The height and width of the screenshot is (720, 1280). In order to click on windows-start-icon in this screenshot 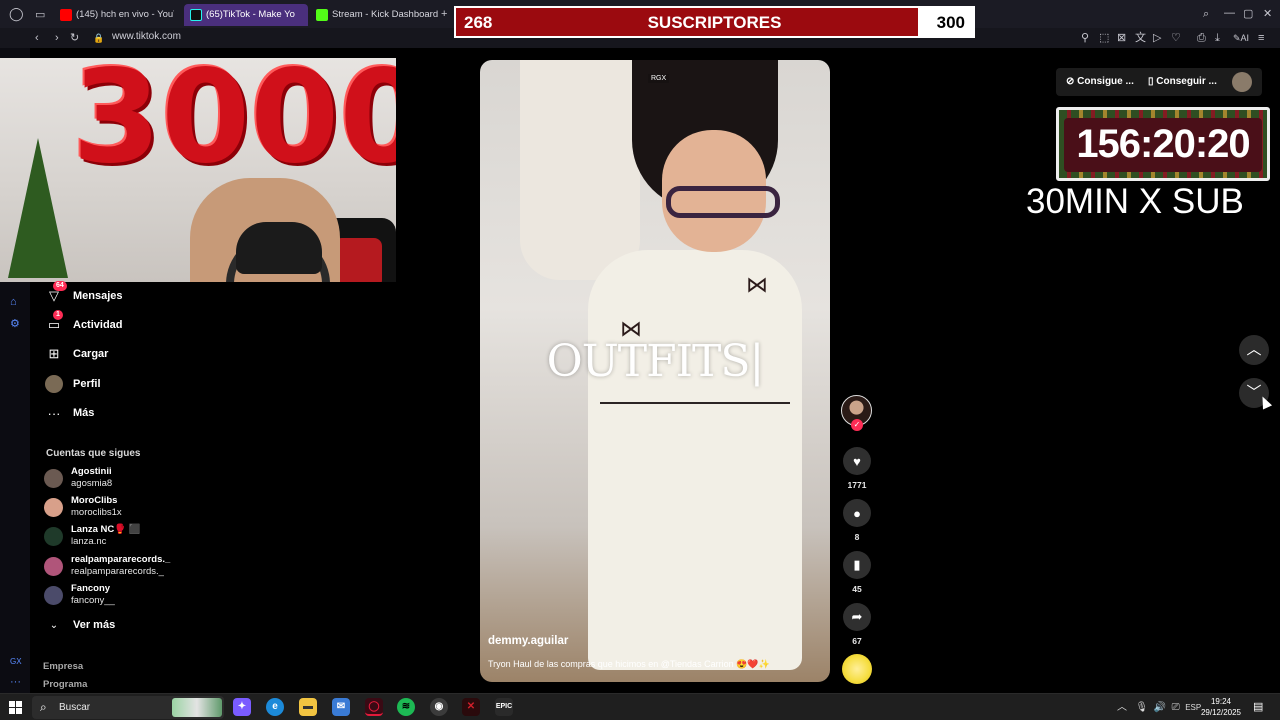, I will do `click(15, 707)`.